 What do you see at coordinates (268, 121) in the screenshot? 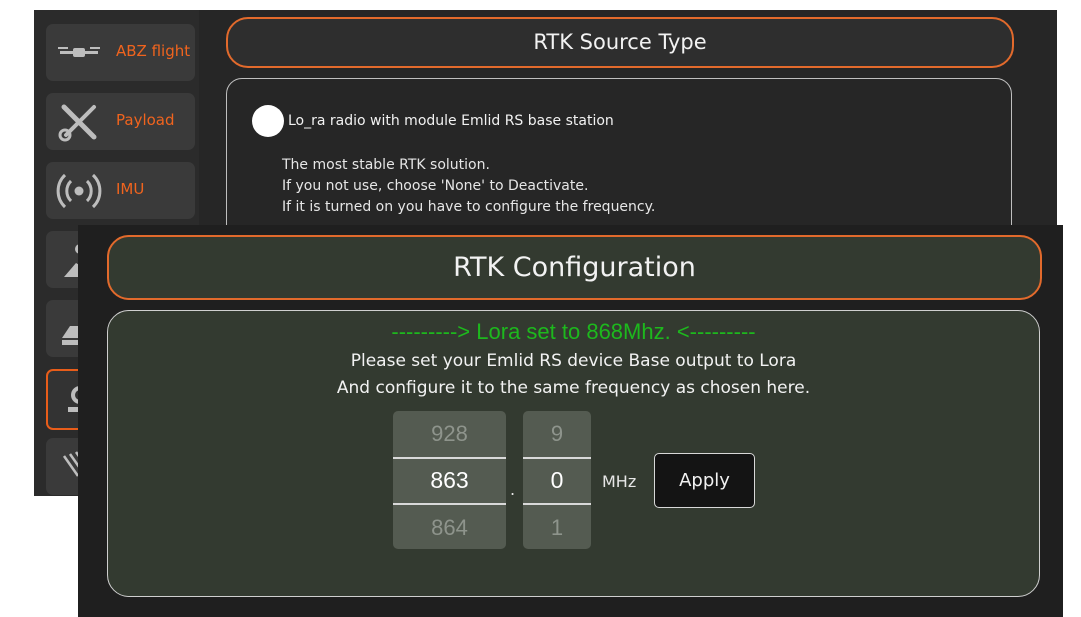
I see `lora-radio-toggle` at bounding box center [268, 121].